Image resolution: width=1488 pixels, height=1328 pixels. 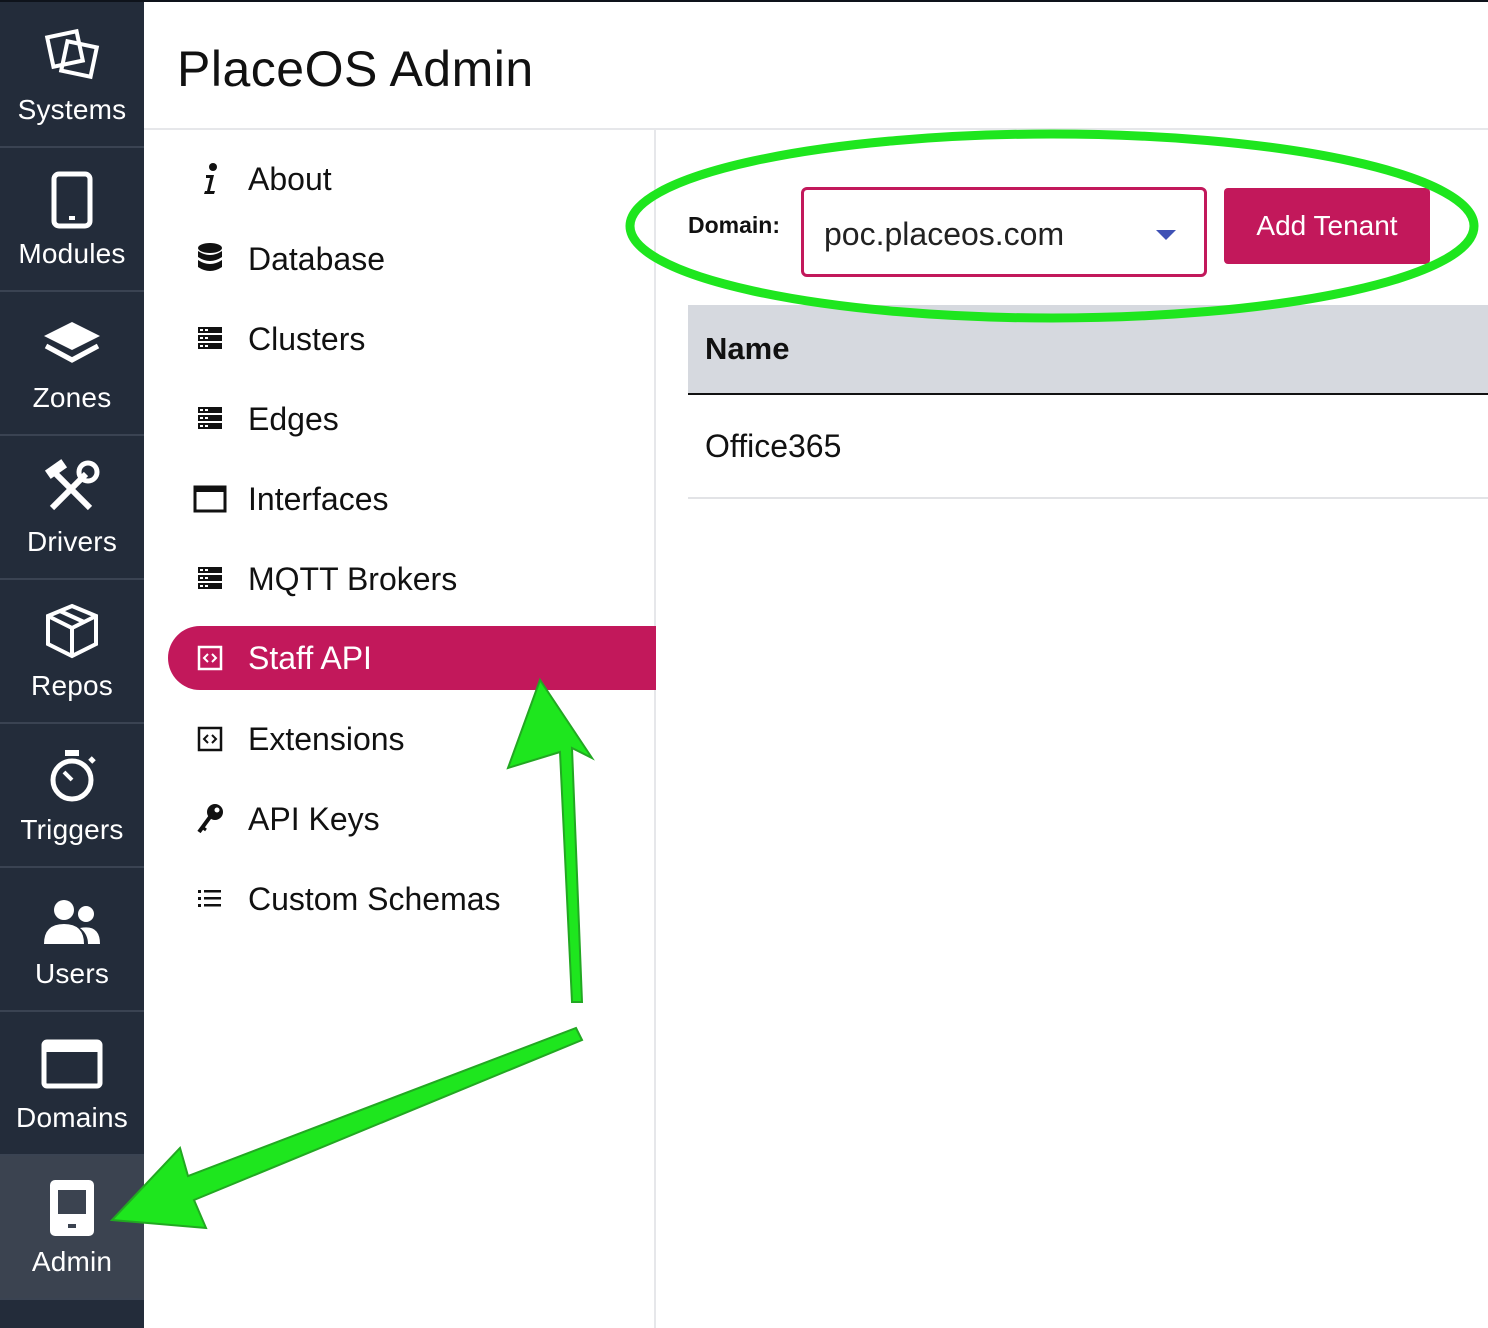 I want to click on subnav-label: Custom Schemas, so click(x=374, y=898).